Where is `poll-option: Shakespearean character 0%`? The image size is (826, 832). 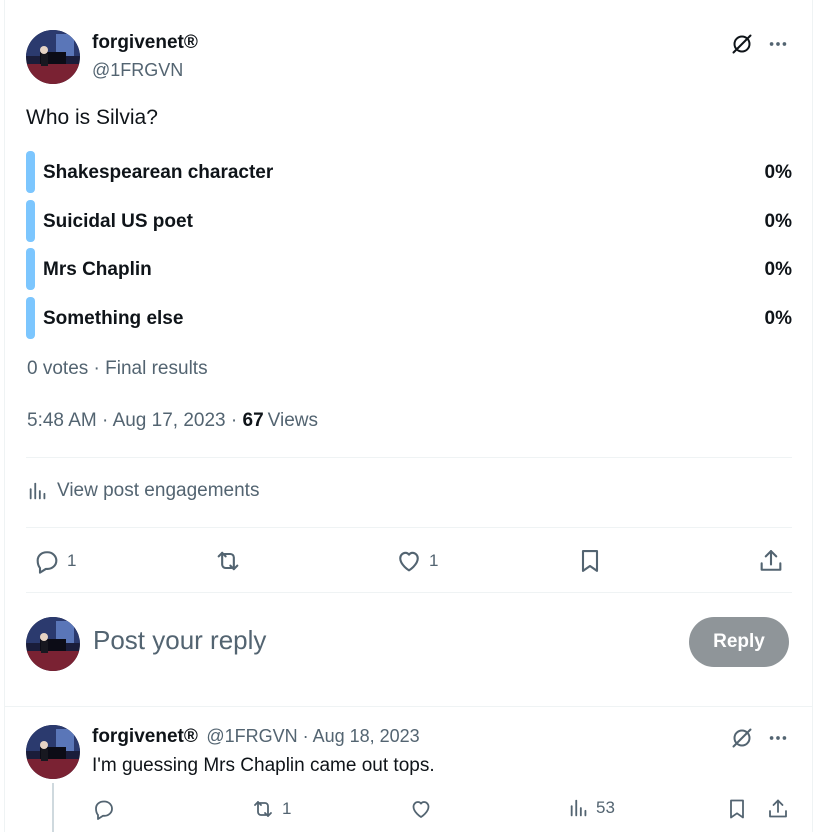 poll-option: Shakespearean character 0% is located at coordinates (409, 172).